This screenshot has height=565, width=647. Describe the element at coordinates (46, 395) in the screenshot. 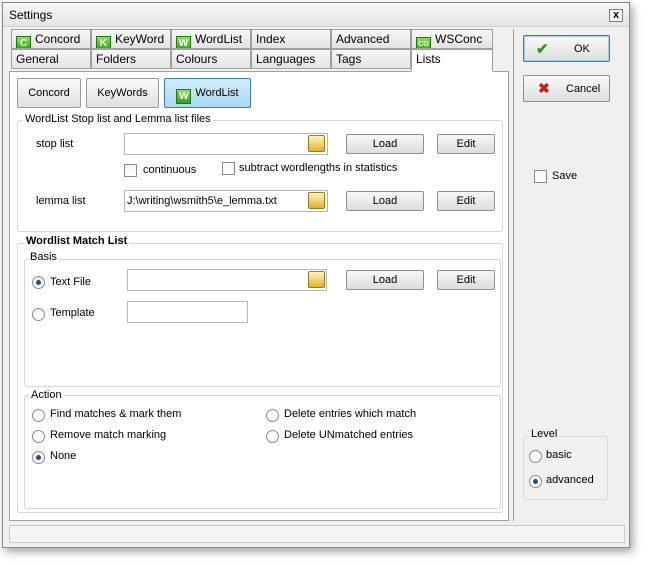

I see `action-title: Action` at that location.